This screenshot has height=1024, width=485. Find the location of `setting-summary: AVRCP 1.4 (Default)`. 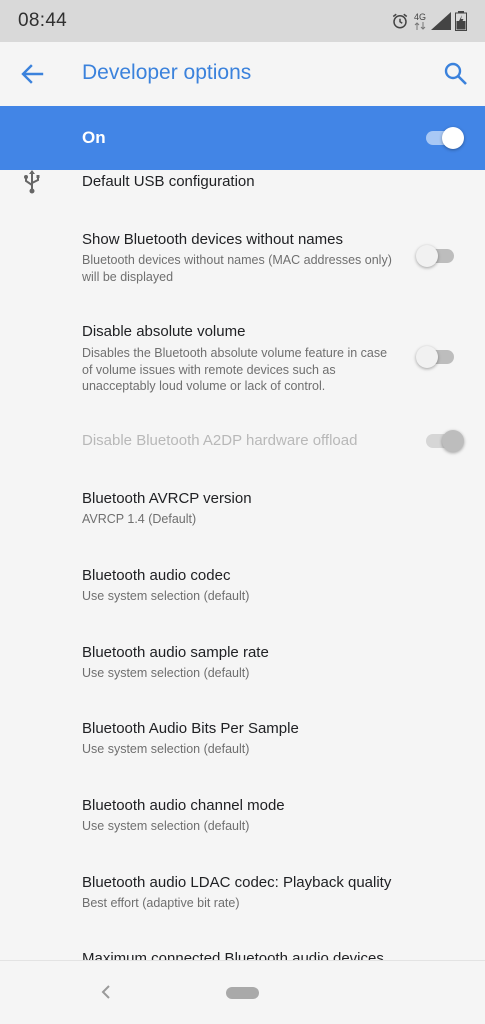

setting-summary: AVRCP 1.4 (Default) is located at coordinates (139, 519).